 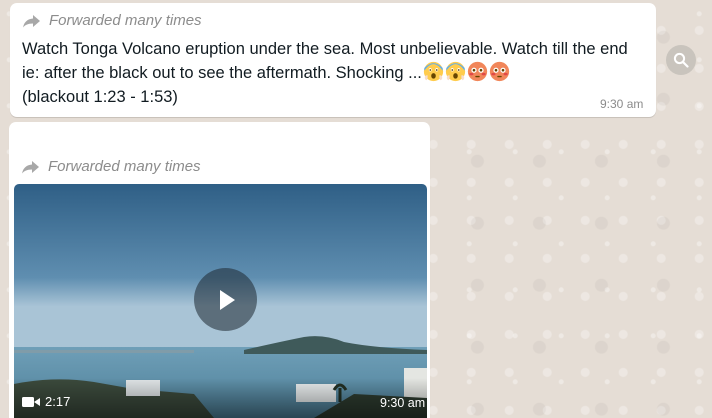 I want to click on video-duration: 2:17, so click(x=46, y=401).